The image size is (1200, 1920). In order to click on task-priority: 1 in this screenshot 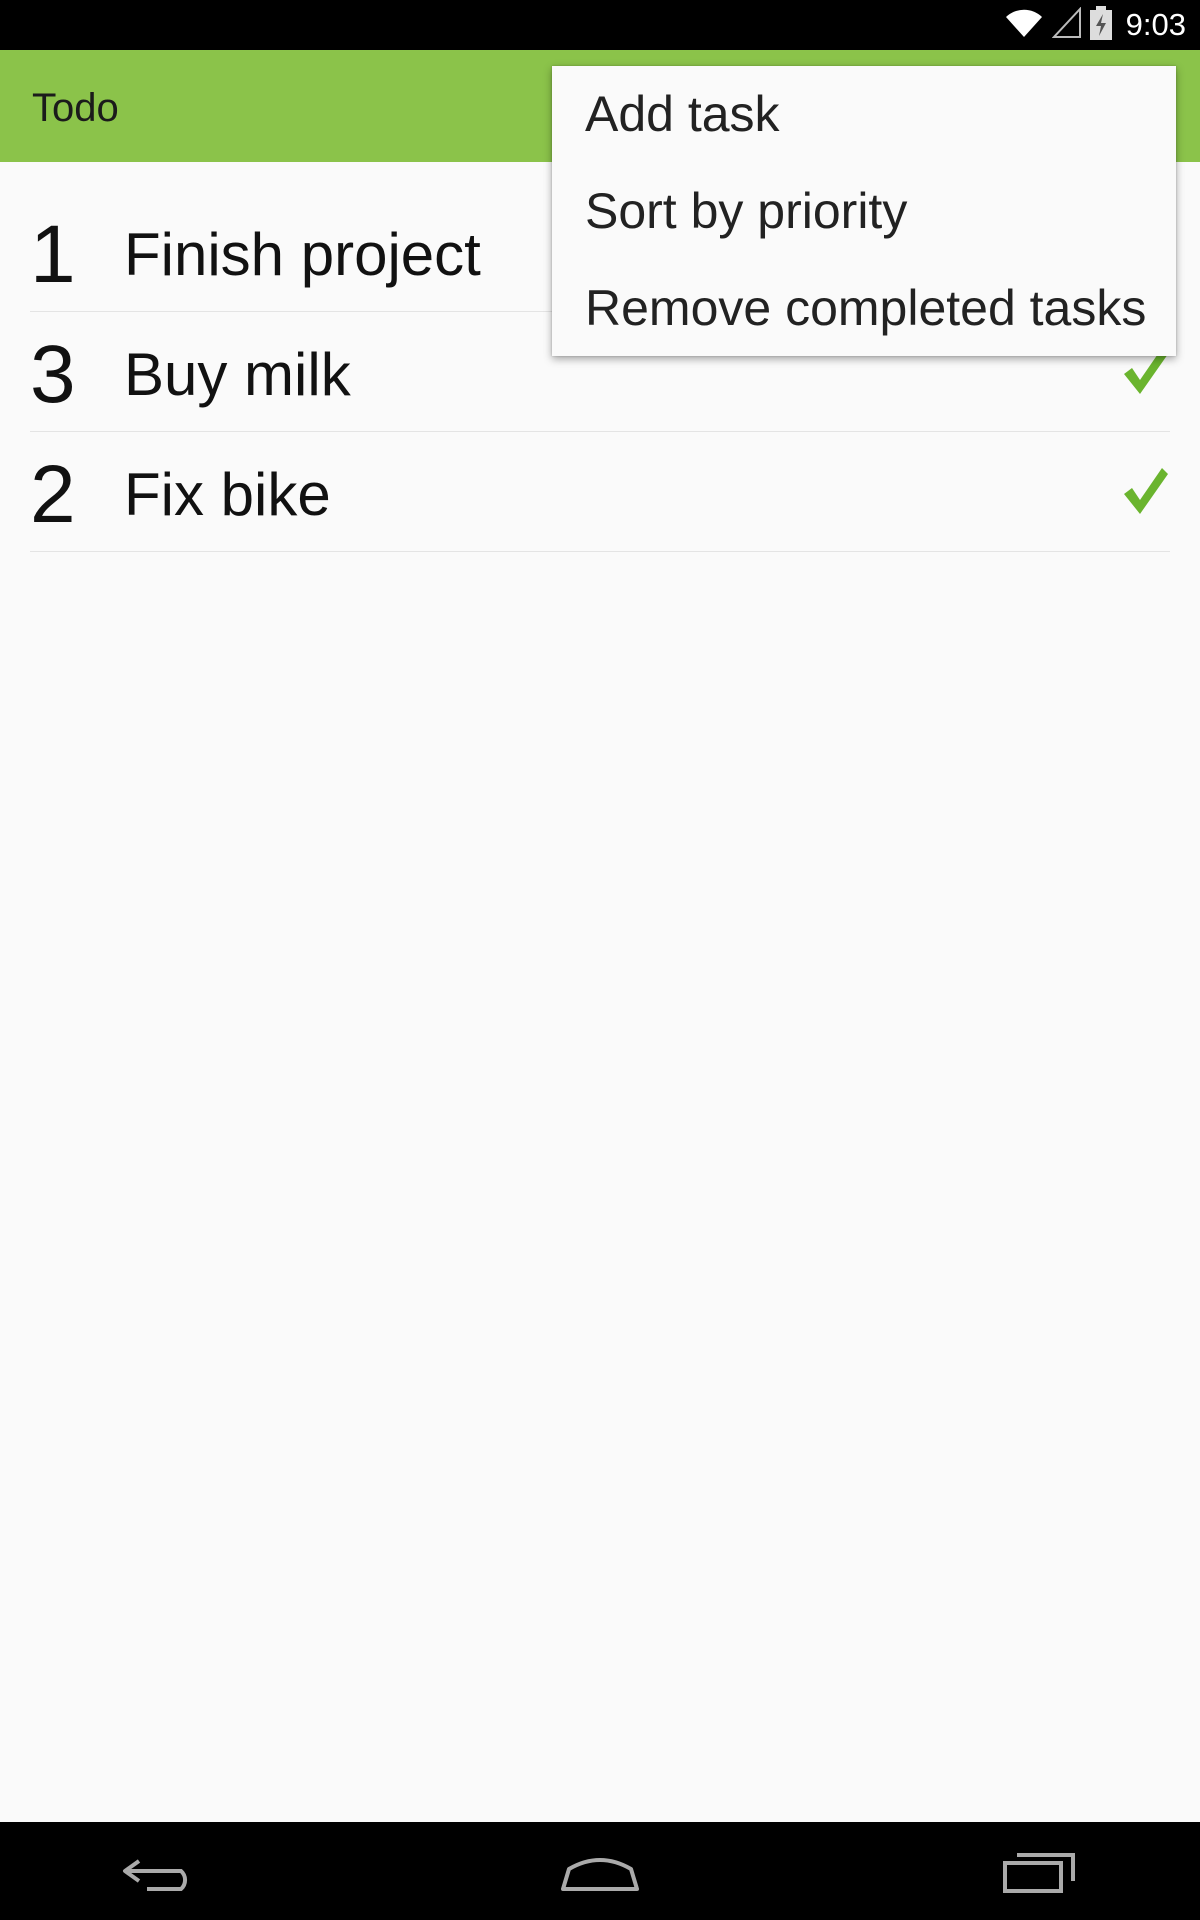, I will do `click(53, 254)`.